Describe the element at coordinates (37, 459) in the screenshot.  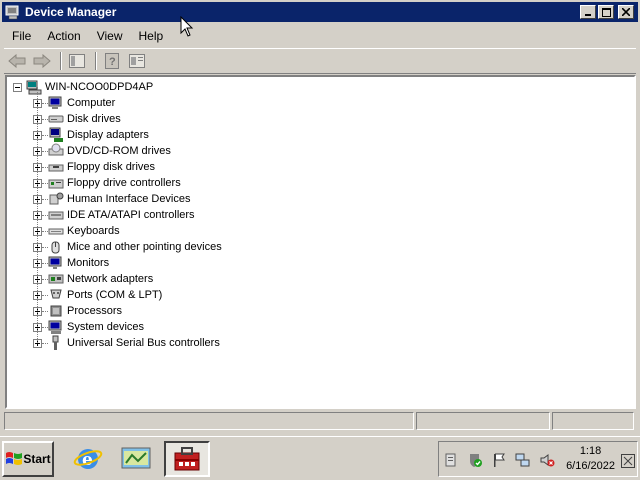
I see `start-label: Start` at that location.